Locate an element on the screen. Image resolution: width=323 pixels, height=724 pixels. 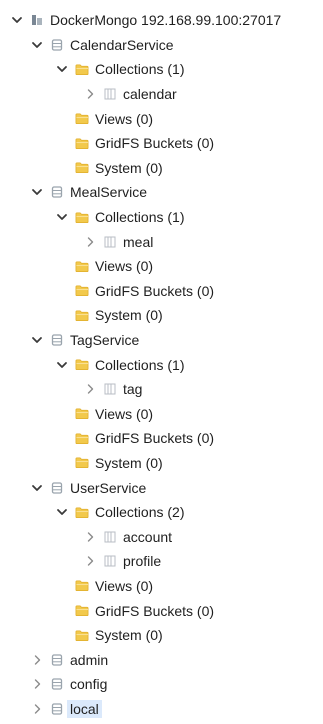
database-label: MealService is located at coordinates (109, 192).